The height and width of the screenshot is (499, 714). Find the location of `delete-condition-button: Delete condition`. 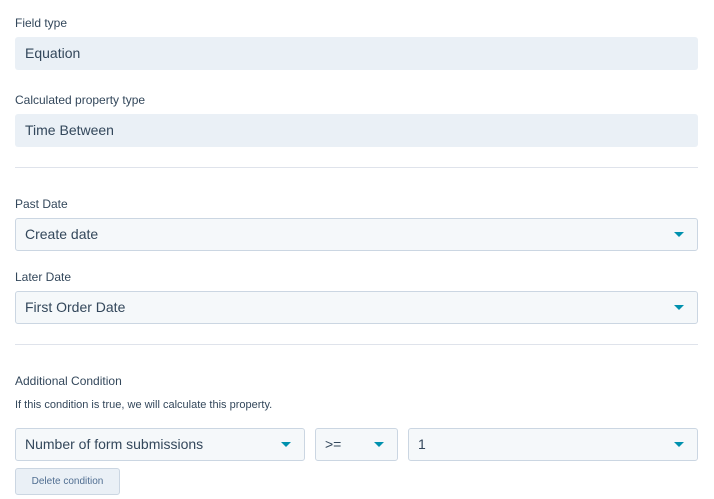

delete-condition-button: Delete condition is located at coordinates (67, 481).